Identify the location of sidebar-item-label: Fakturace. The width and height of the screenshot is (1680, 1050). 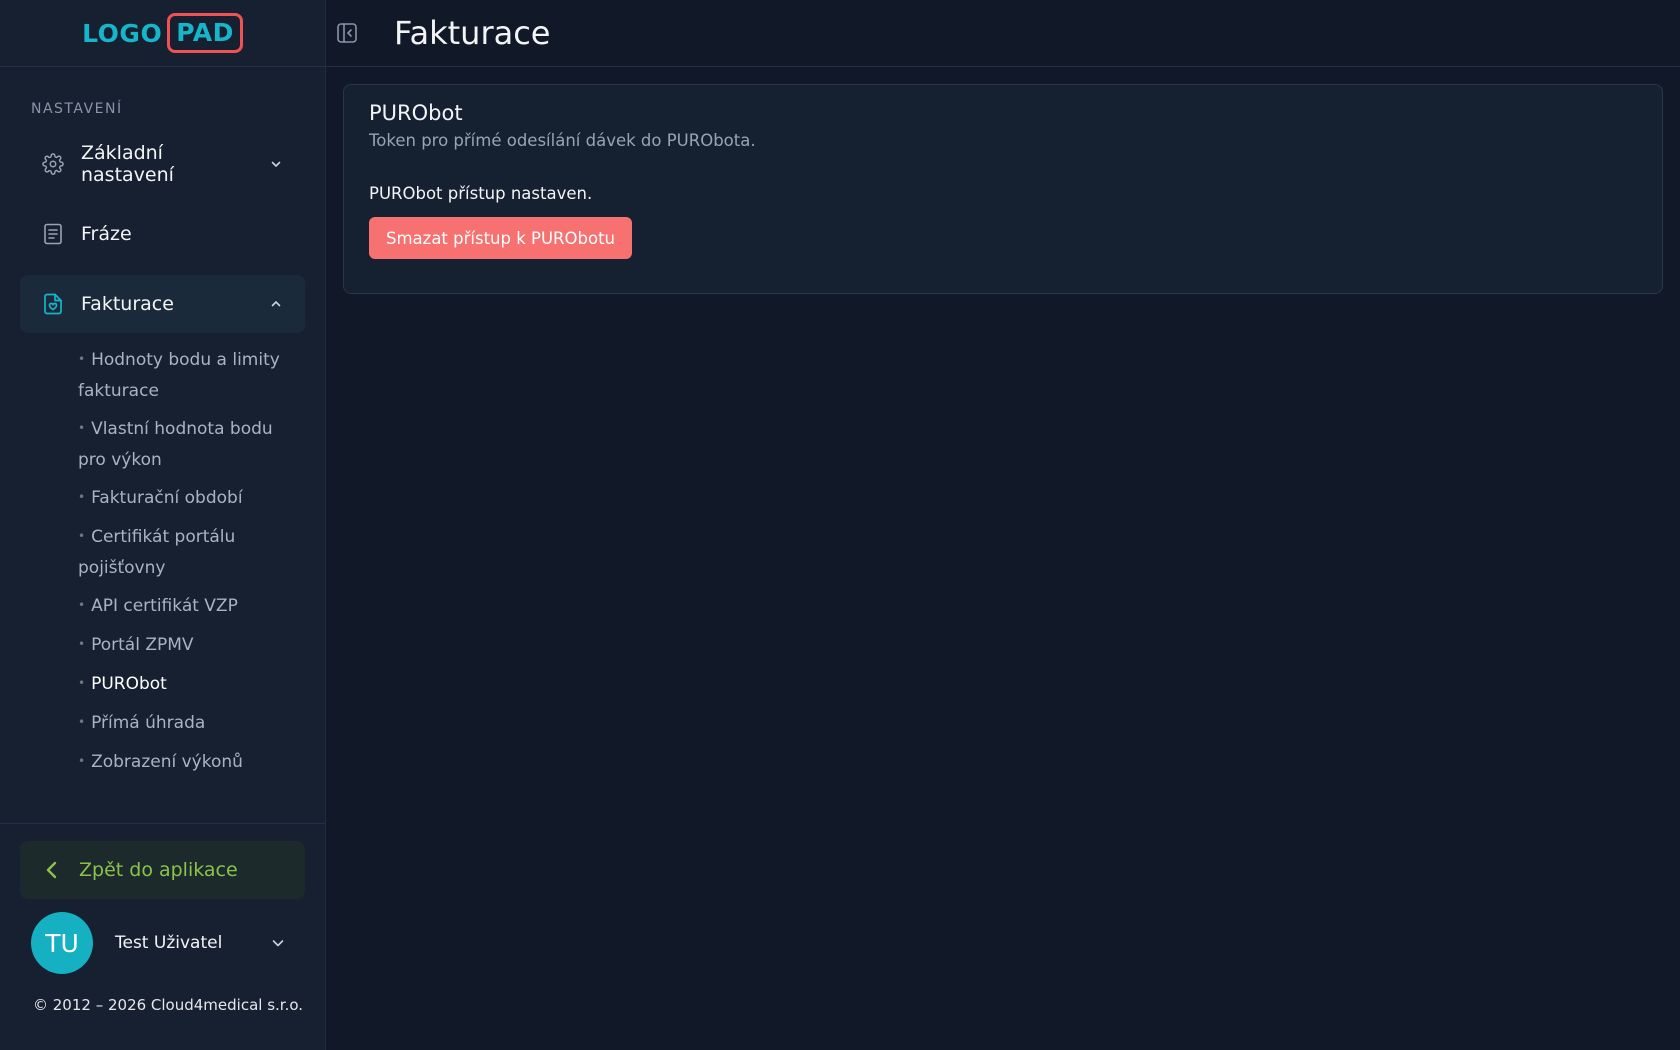
(127, 304).